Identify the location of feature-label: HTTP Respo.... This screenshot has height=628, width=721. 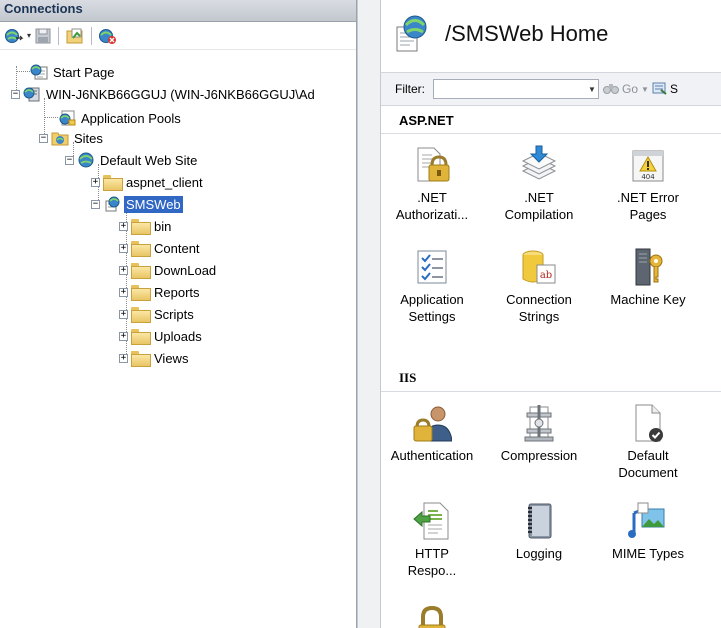
(432, 562).